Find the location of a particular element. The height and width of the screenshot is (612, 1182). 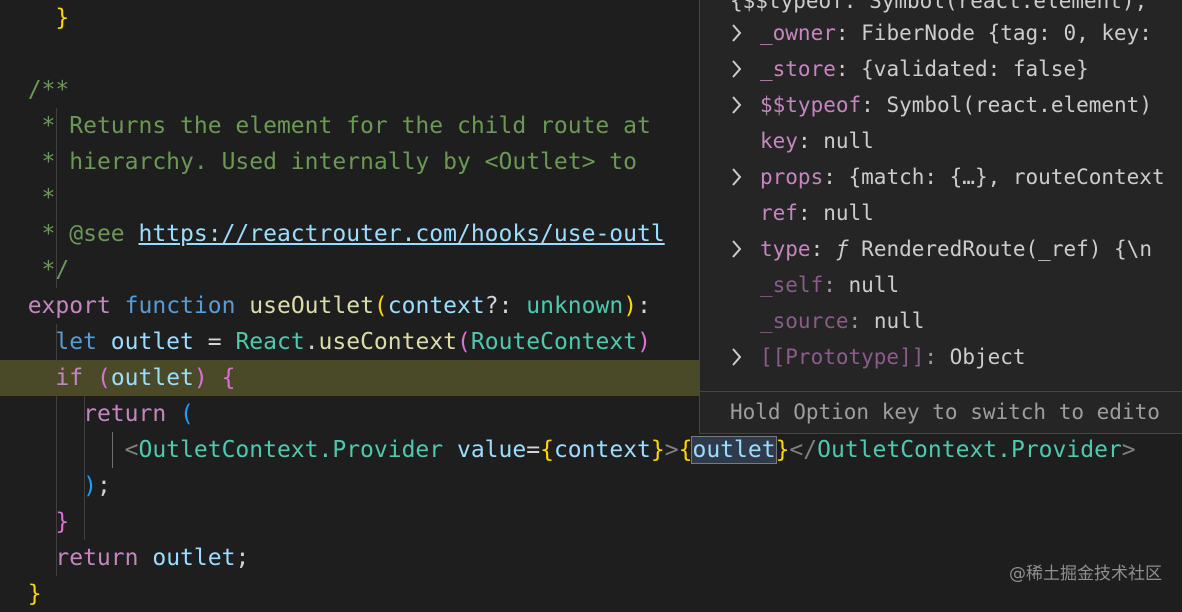

hover-row: props: {match: {…}, routeContext is located at coordinates (941, 177).